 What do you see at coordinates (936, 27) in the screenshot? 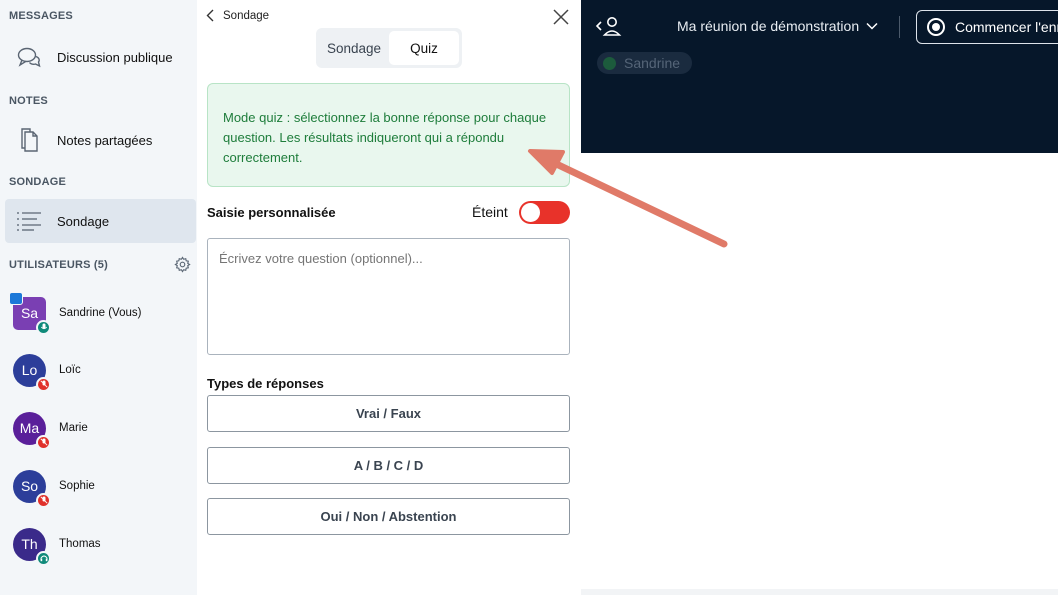
I see `record-icon` at bounding box center [936, 27].